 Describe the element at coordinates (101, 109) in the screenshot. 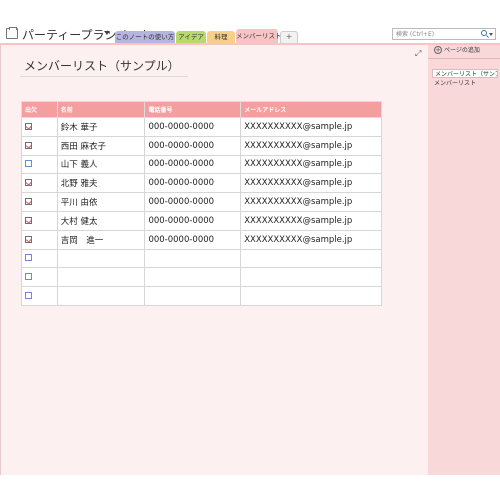

I see `header-name: 名前` at that location.